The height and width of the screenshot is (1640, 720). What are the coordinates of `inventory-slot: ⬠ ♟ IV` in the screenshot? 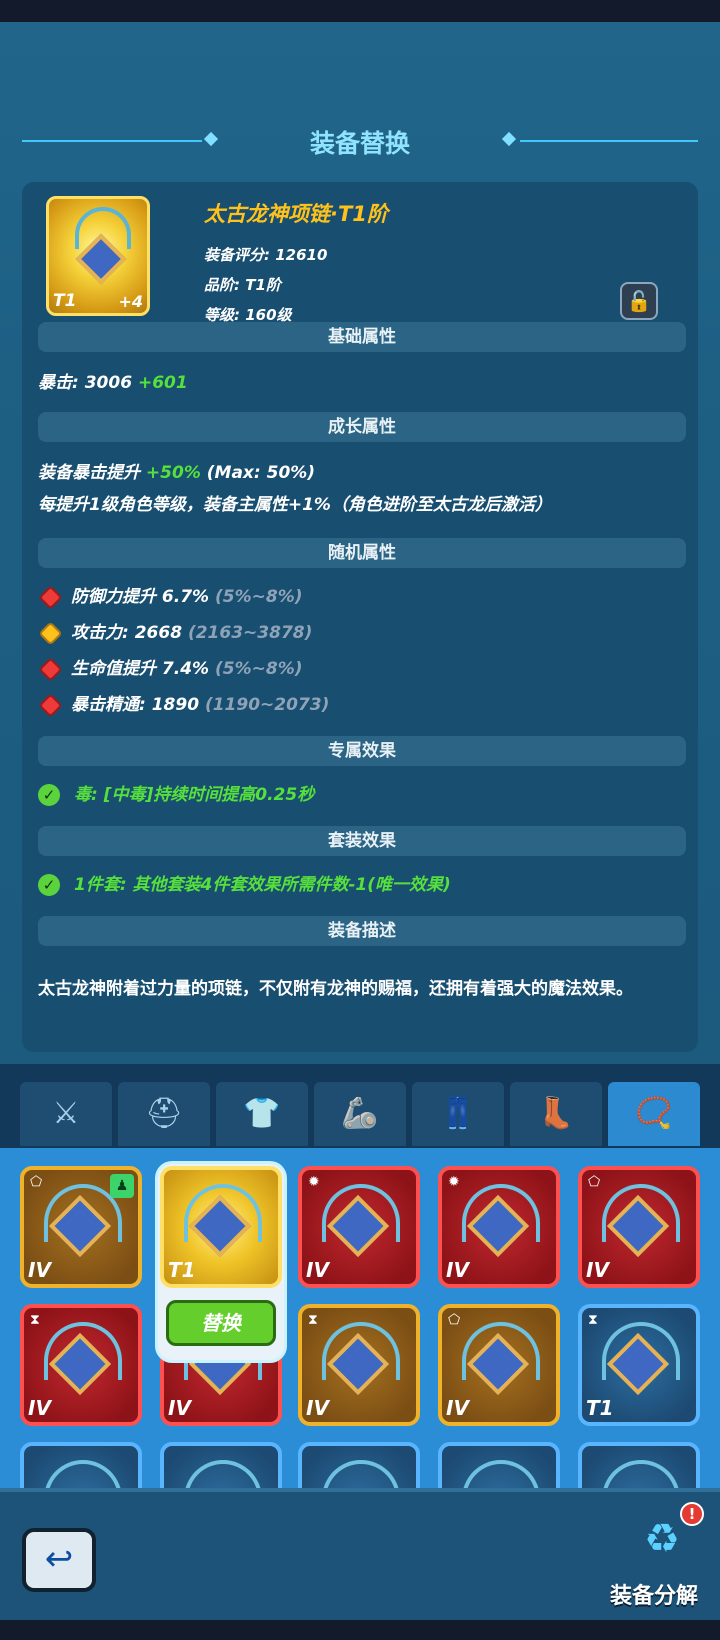 It's located at (81, 1227).